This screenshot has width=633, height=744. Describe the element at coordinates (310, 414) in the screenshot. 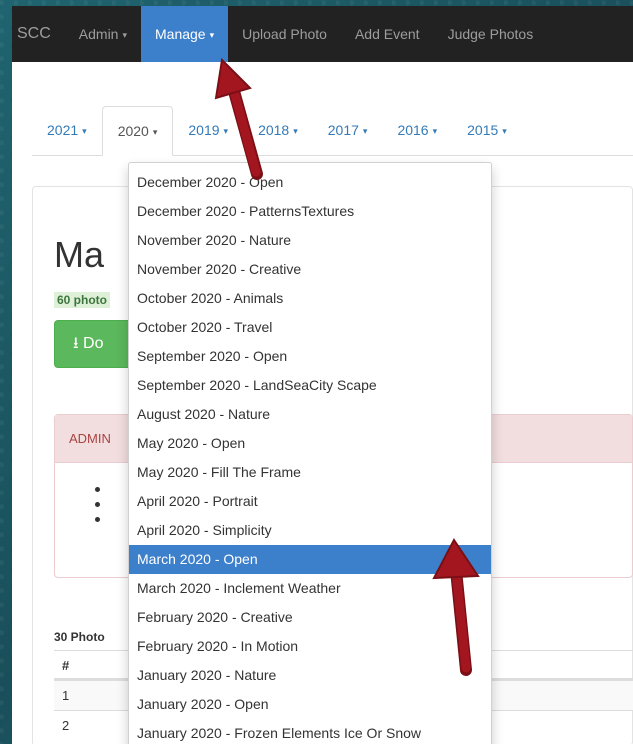

I see `dropdown-item: August 2020 - Nature` at that location.